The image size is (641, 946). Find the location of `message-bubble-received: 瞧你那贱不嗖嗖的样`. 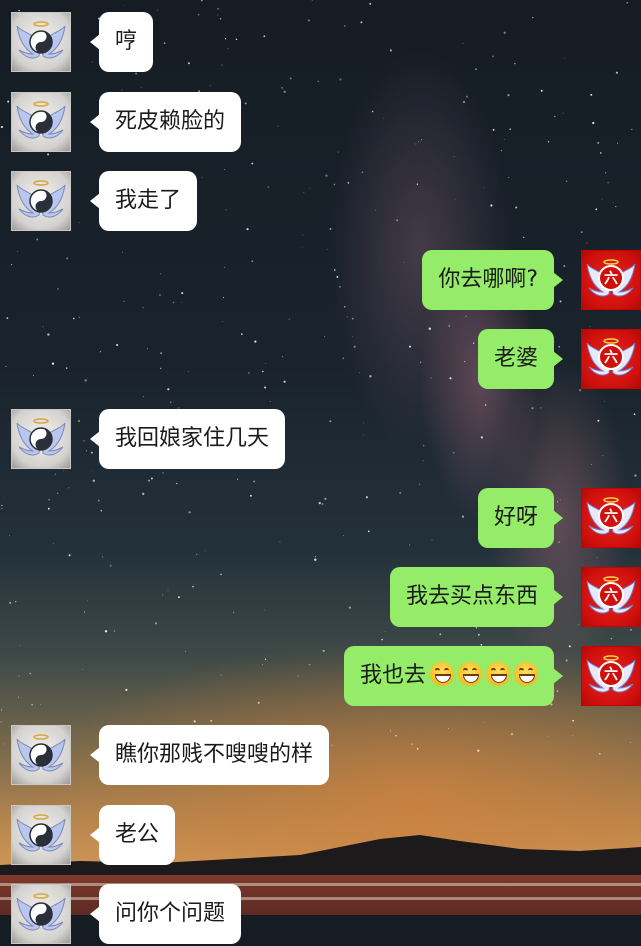

message-bubble-received: 瞧你那贱不嗖嗖的样 is located at coordinates (209, 755).